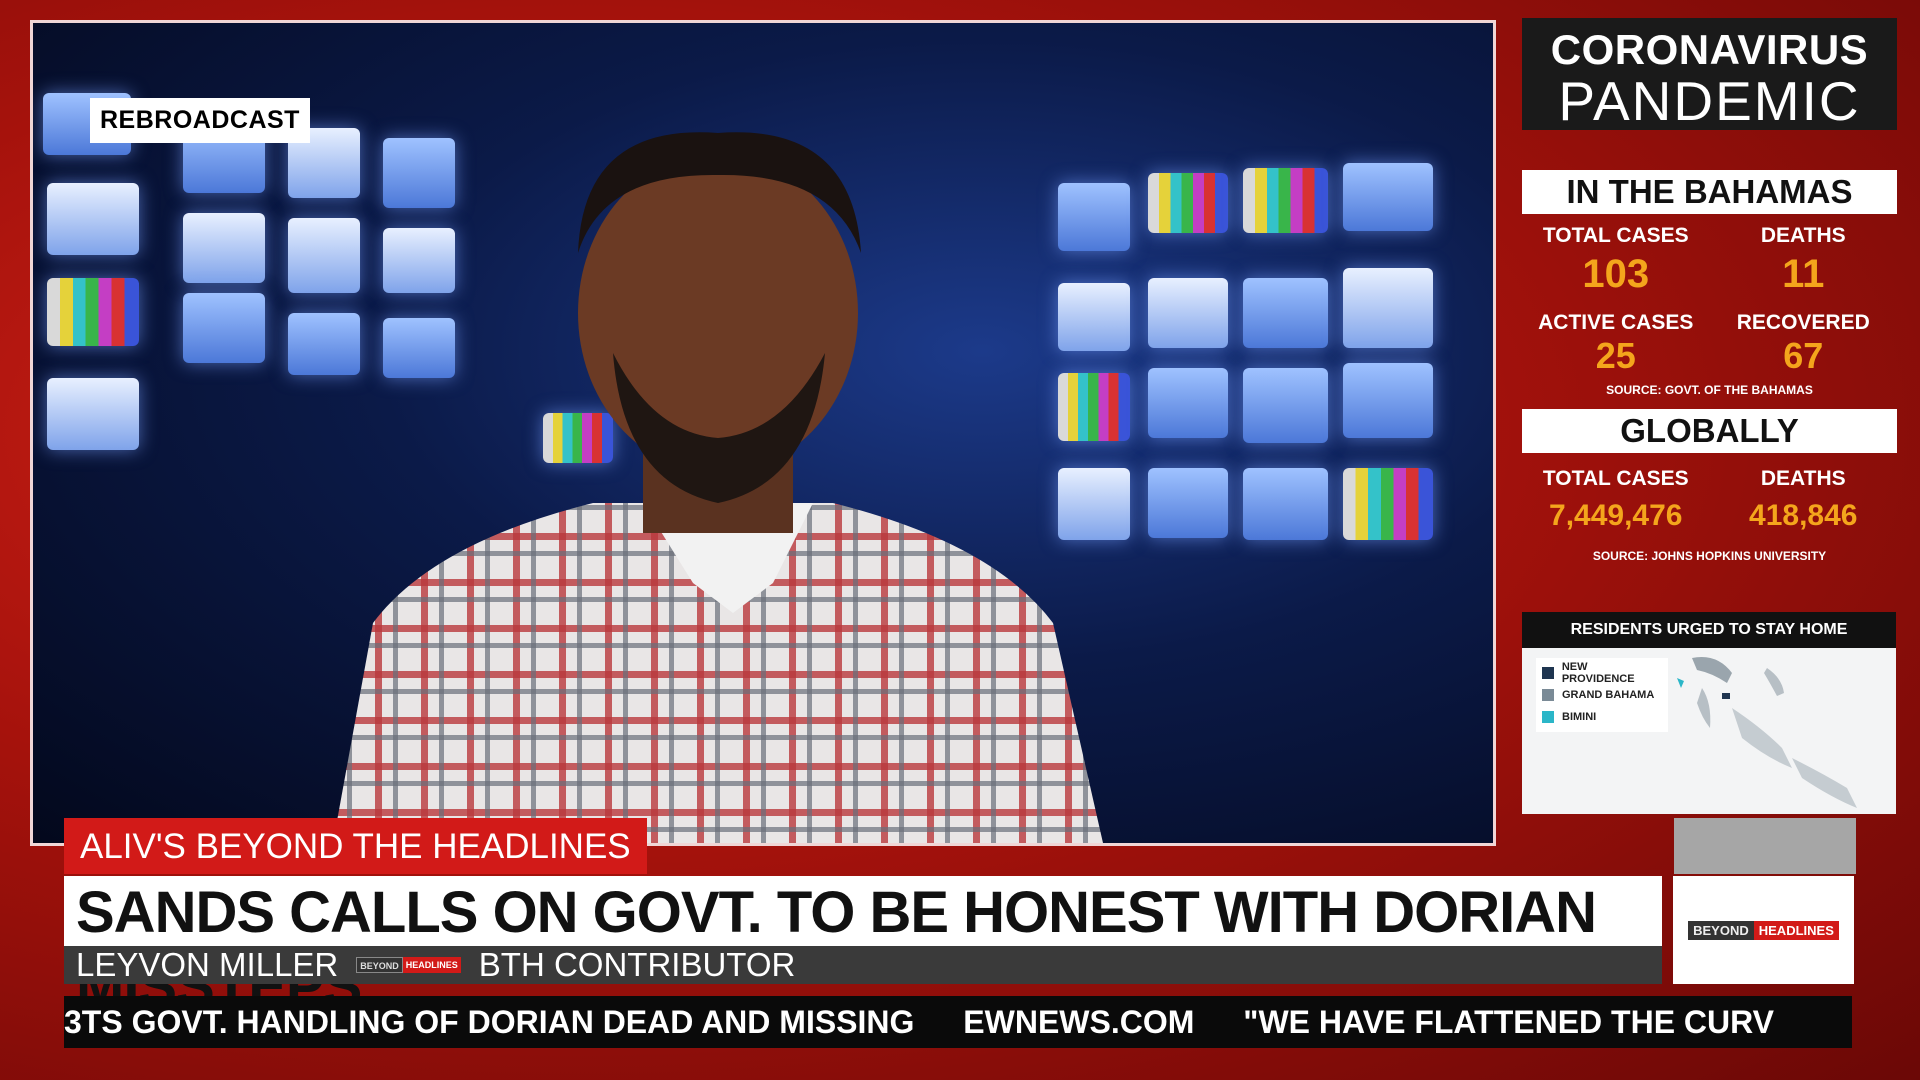 The image size is (1920, 1080). Describe the element at coordinates (1616, 274) in the screenshot. I see `stat-value: 103` at that location.